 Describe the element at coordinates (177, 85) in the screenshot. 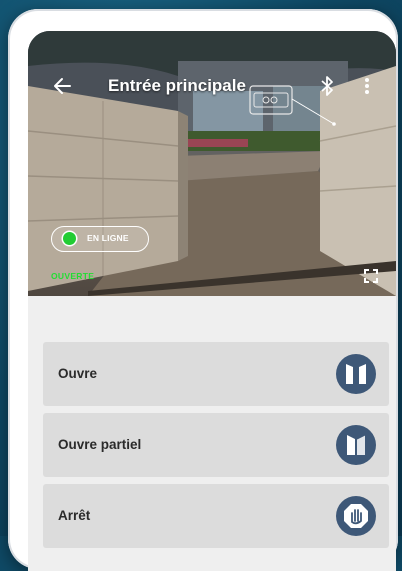

I see `page-title: Entrée principale` at that location.